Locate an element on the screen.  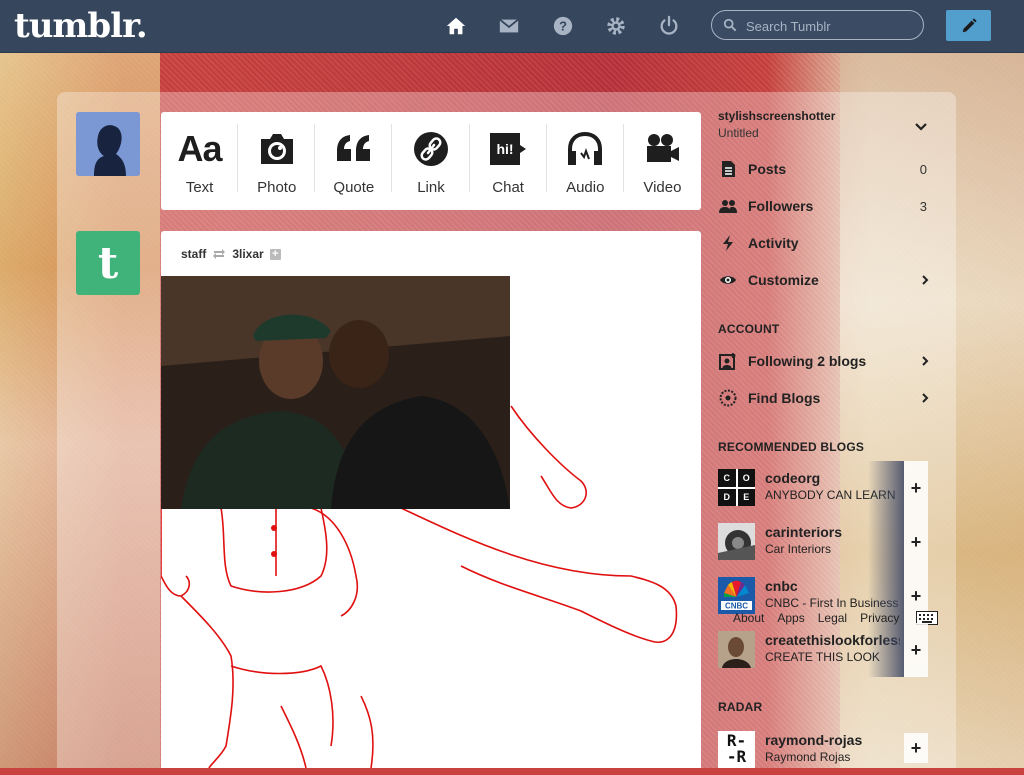
post-type-label: Text is located at coordinates (199, 187).